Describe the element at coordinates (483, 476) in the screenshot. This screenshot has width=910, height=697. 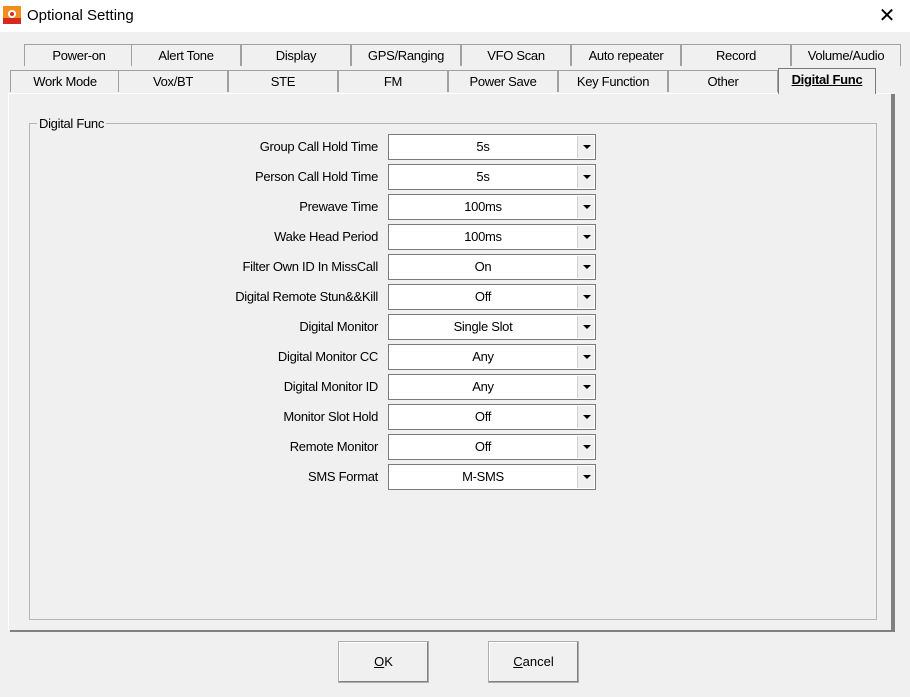
I see `sms-format-value: M-SMS` at that location.